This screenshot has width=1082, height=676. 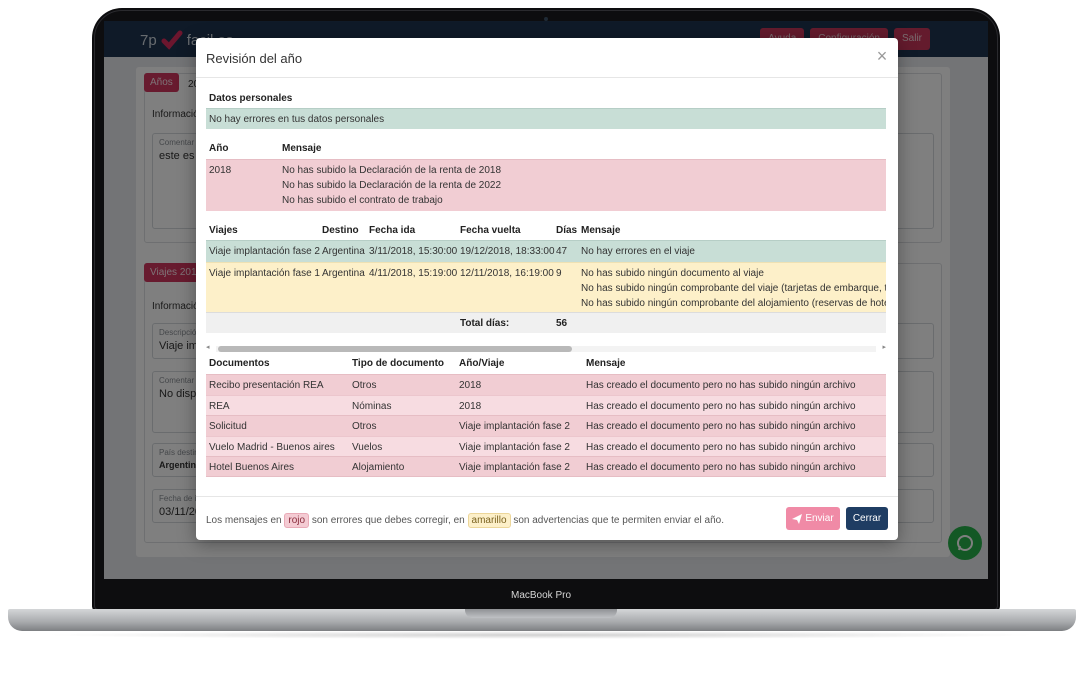 I want to click on doc-3-anio: Viaje implantación fase 2, so click(x=514, y=426).